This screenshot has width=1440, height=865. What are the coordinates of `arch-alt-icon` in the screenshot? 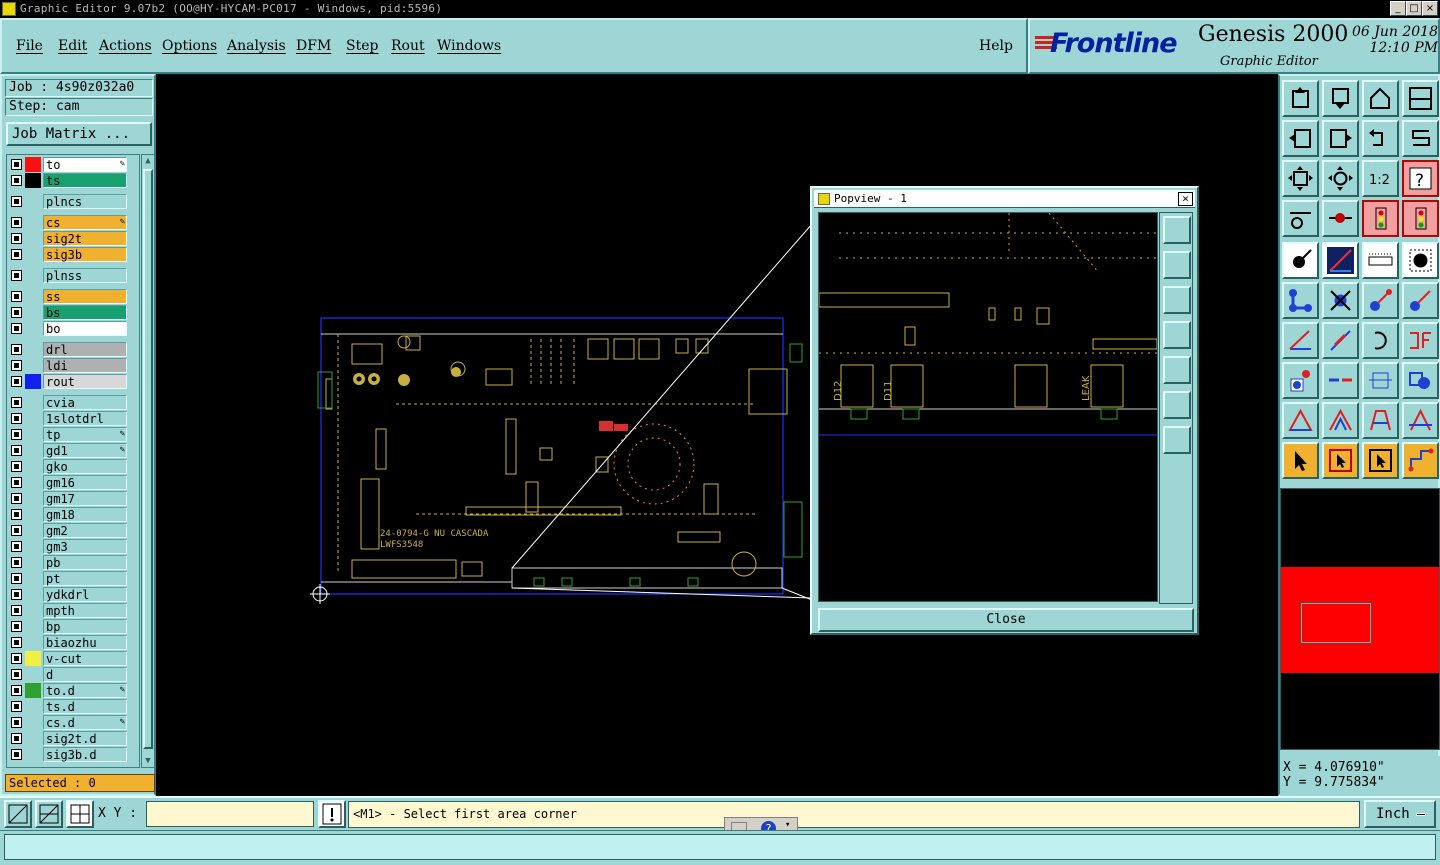 It's located at (1420, 420).